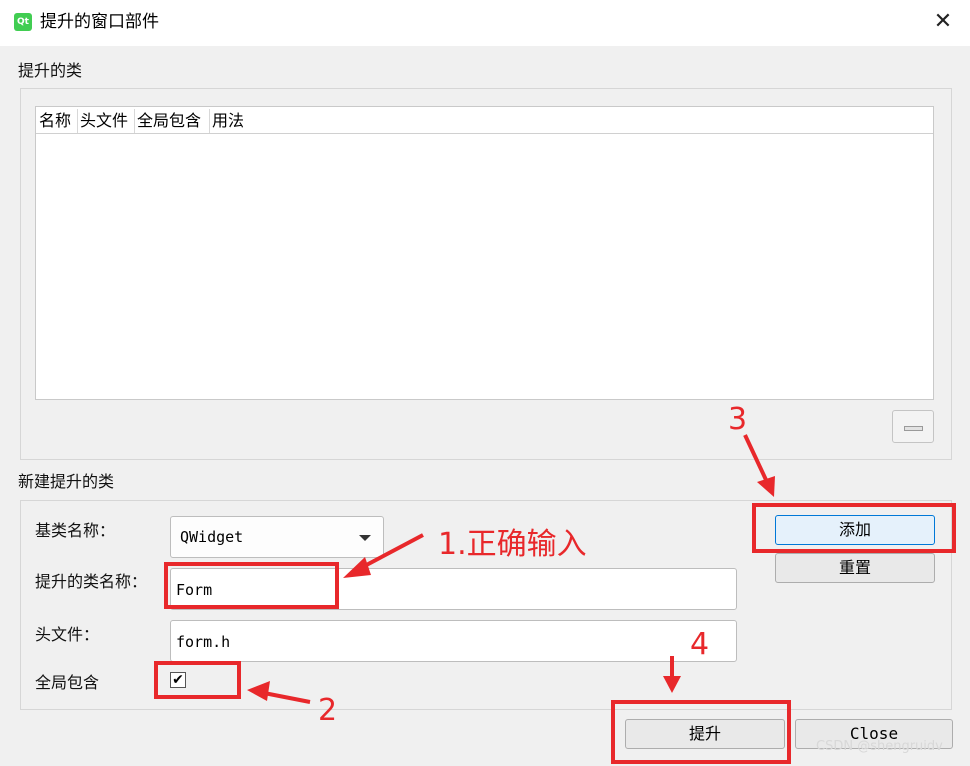 The width and height of the screenshot is (970, 766). What do you see at coordinates (239, 120) in the screenshot?
I see `column-header-usage: 用法` at bounding box center [239, 120].